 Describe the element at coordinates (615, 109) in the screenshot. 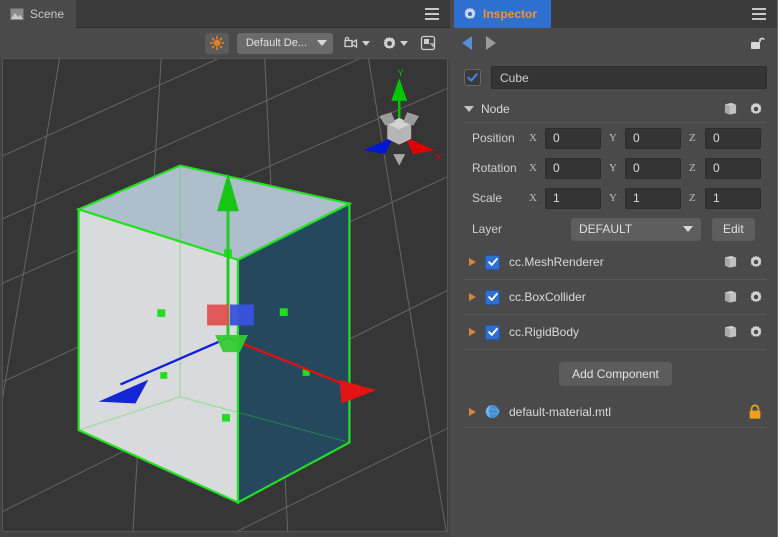

I see `node-section-header: Node` at that location.